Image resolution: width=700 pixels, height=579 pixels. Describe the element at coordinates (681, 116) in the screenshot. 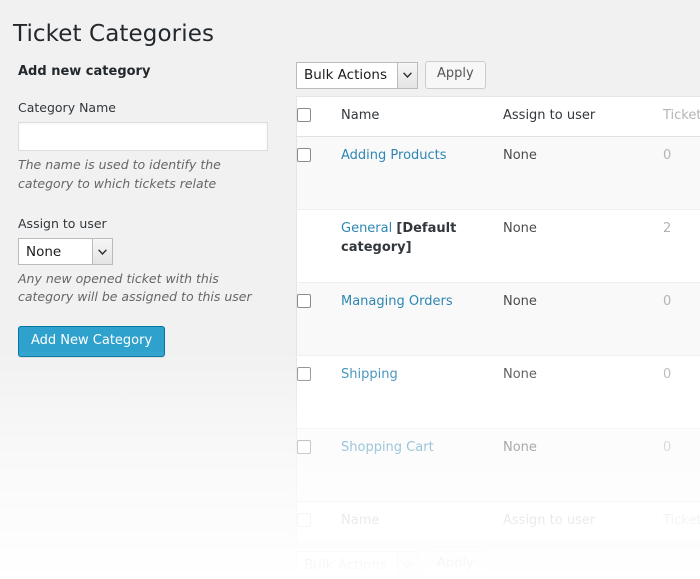

I see `column-header-tickets: Tickets` at that location.